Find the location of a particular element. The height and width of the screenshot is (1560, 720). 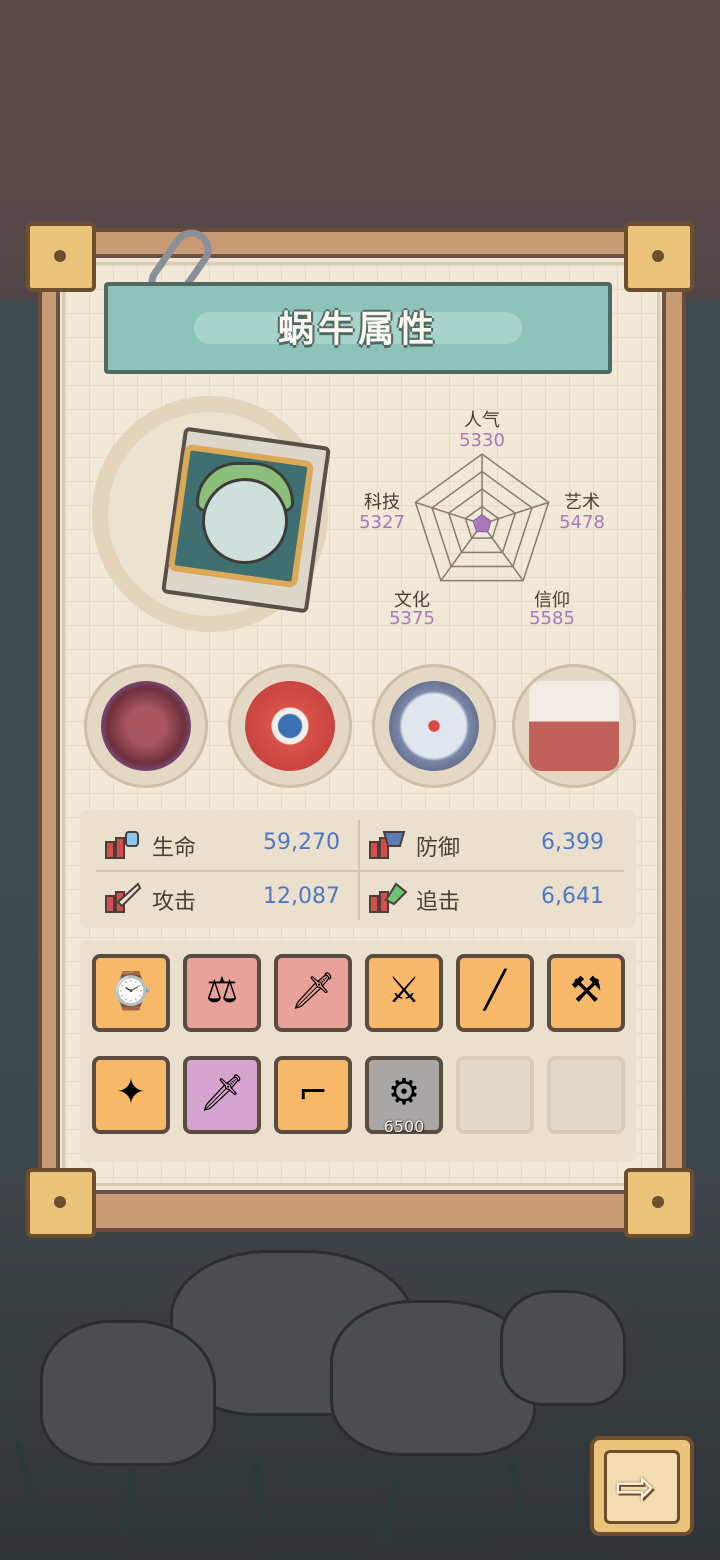

attribute-name-tech: 科技 is located at coordinates (382, 502).